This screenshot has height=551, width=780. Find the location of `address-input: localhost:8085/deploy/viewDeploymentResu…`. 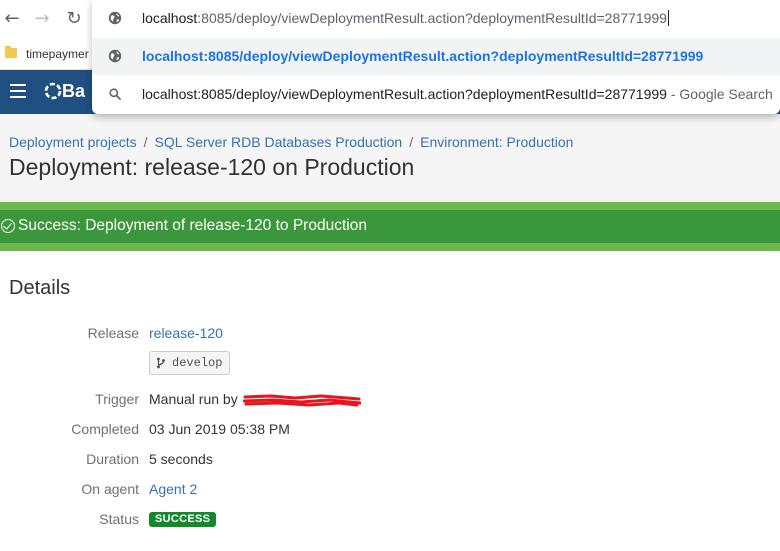

address-input: localhost:8085/deploy/viewDeploymentResu… is located at coordinates (405, 18).